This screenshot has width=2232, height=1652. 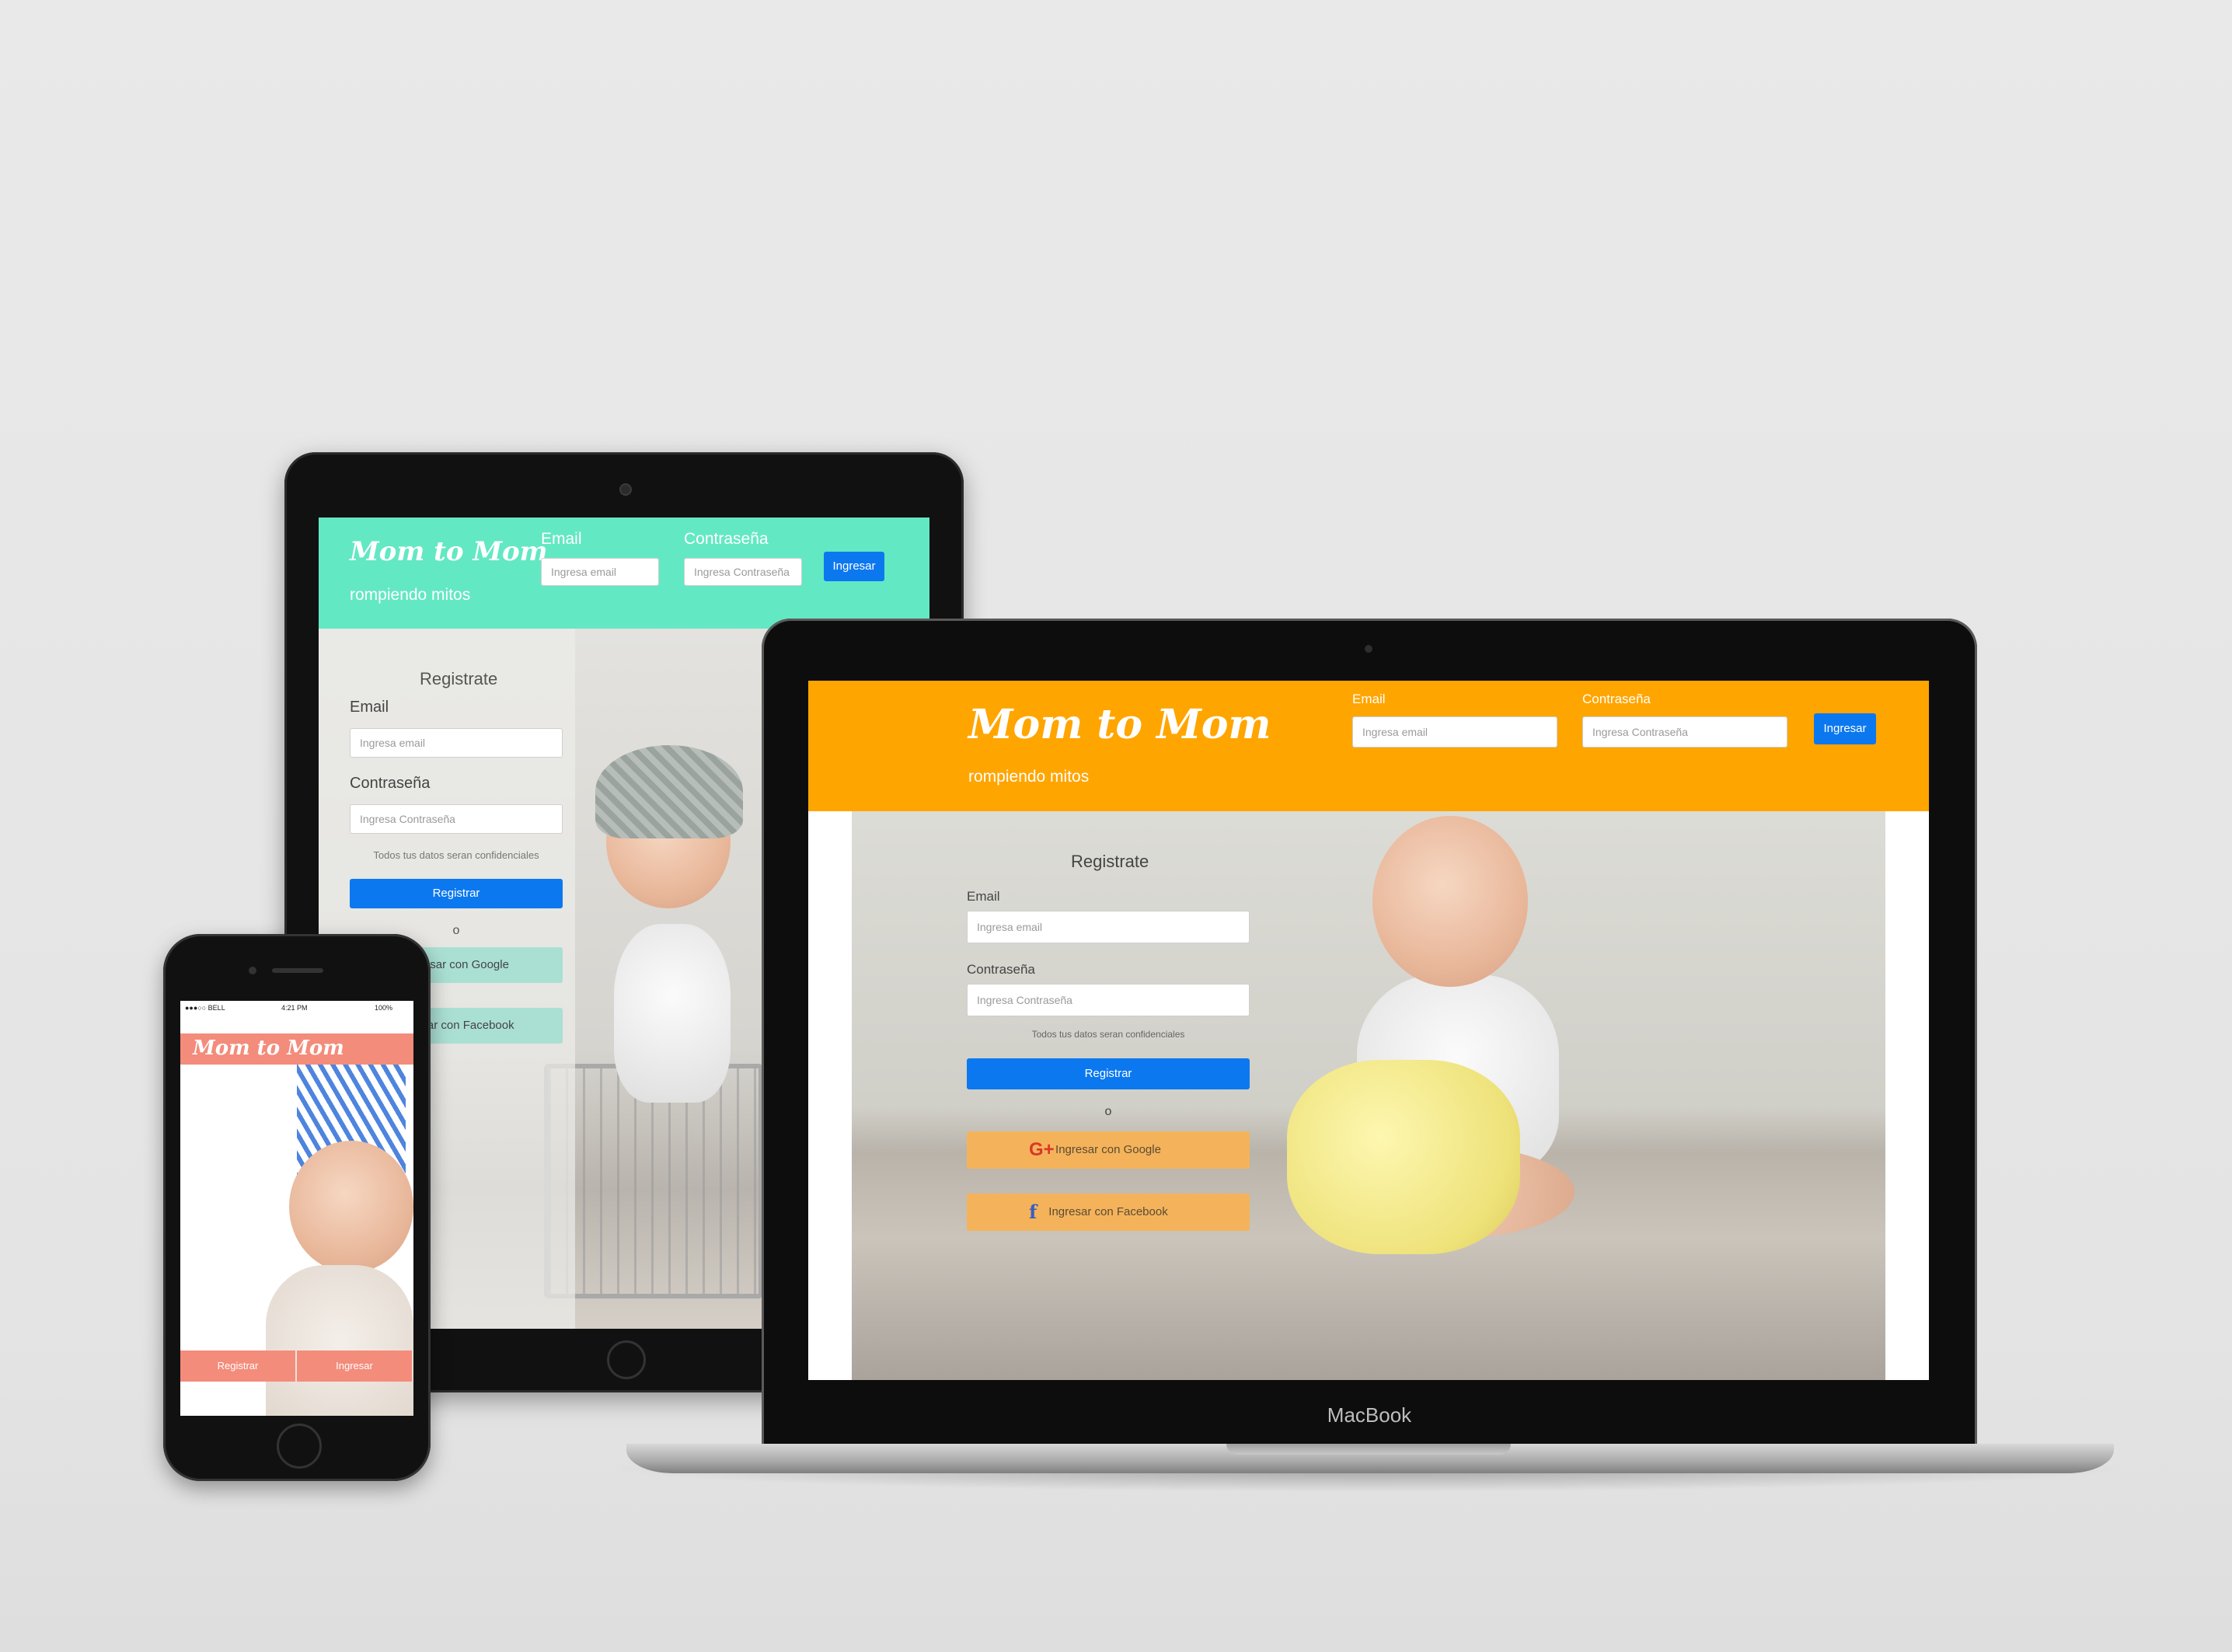 I want to click on phone-carrier: ●●●○○ BELL, so click(x=205, y=1008).